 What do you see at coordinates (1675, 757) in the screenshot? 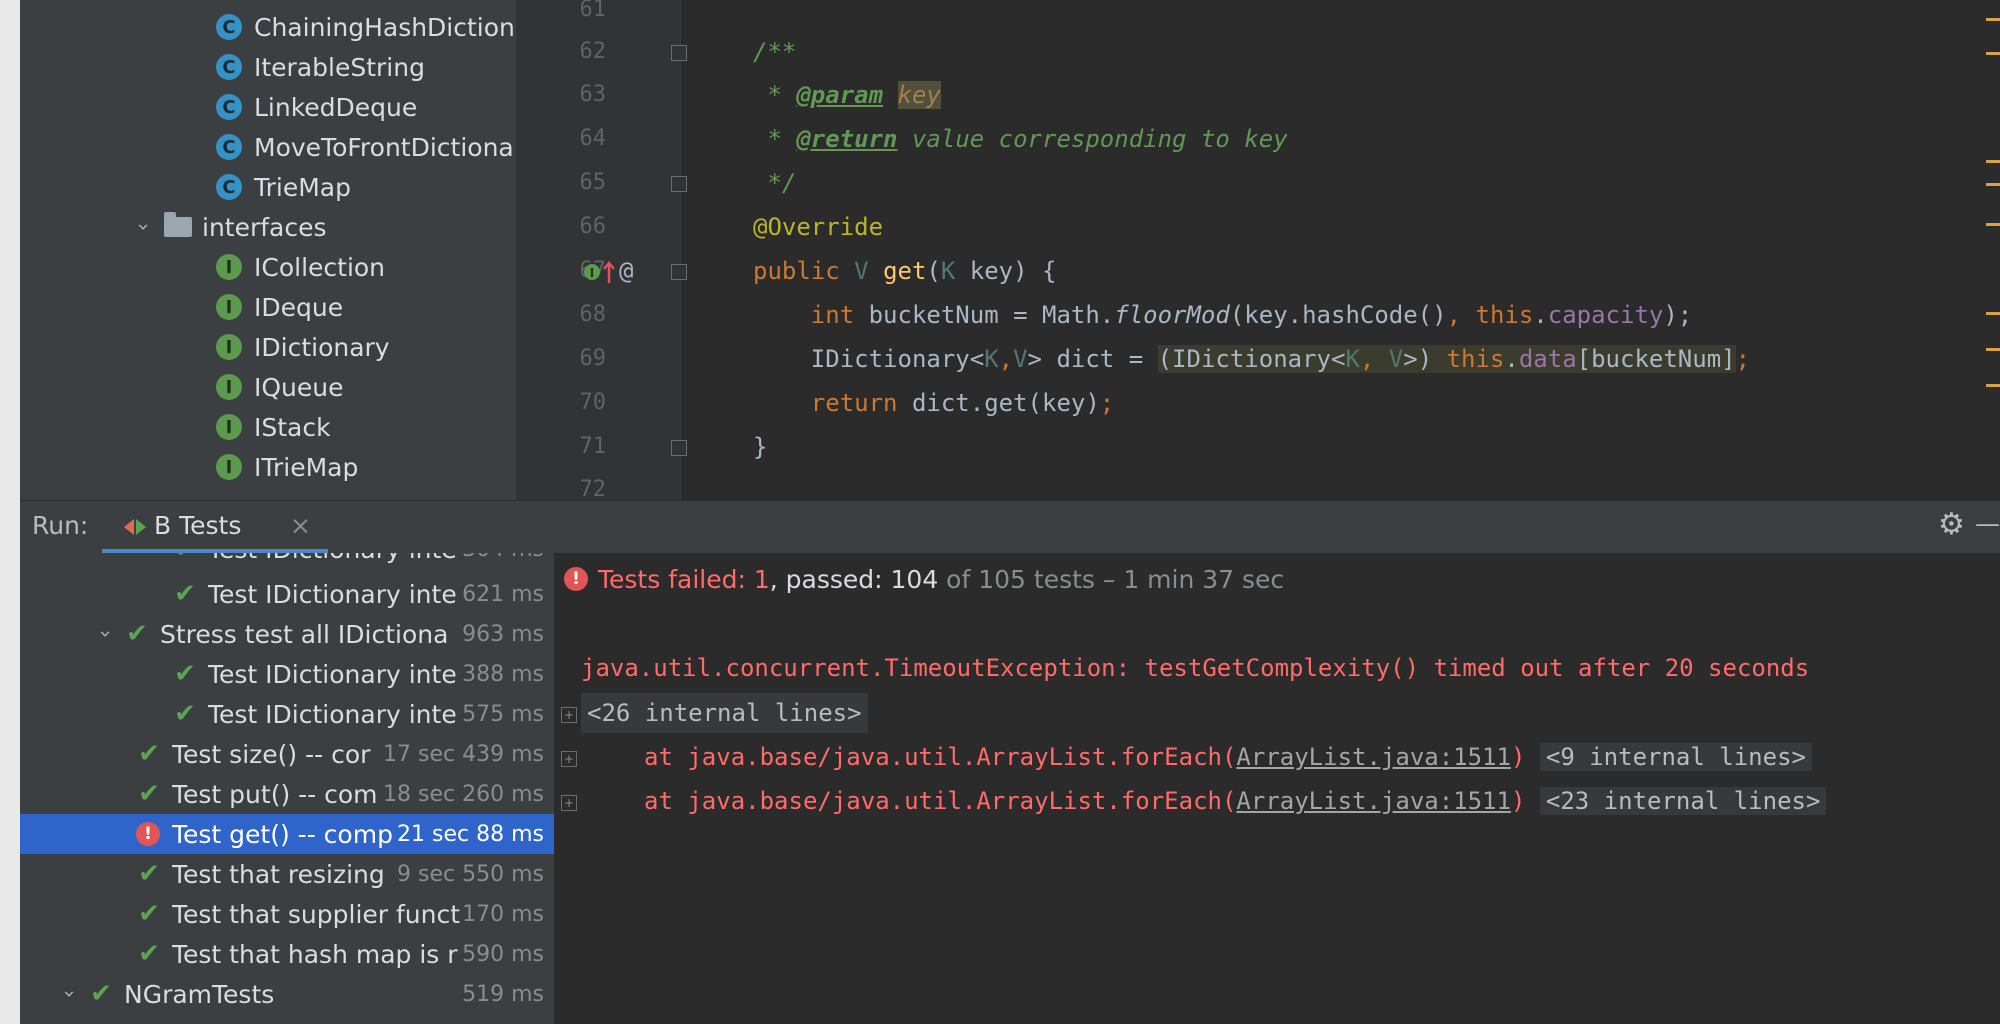
I see `internal-lines-fold: <9 internal lines>` at bounding box center [1675, 757].